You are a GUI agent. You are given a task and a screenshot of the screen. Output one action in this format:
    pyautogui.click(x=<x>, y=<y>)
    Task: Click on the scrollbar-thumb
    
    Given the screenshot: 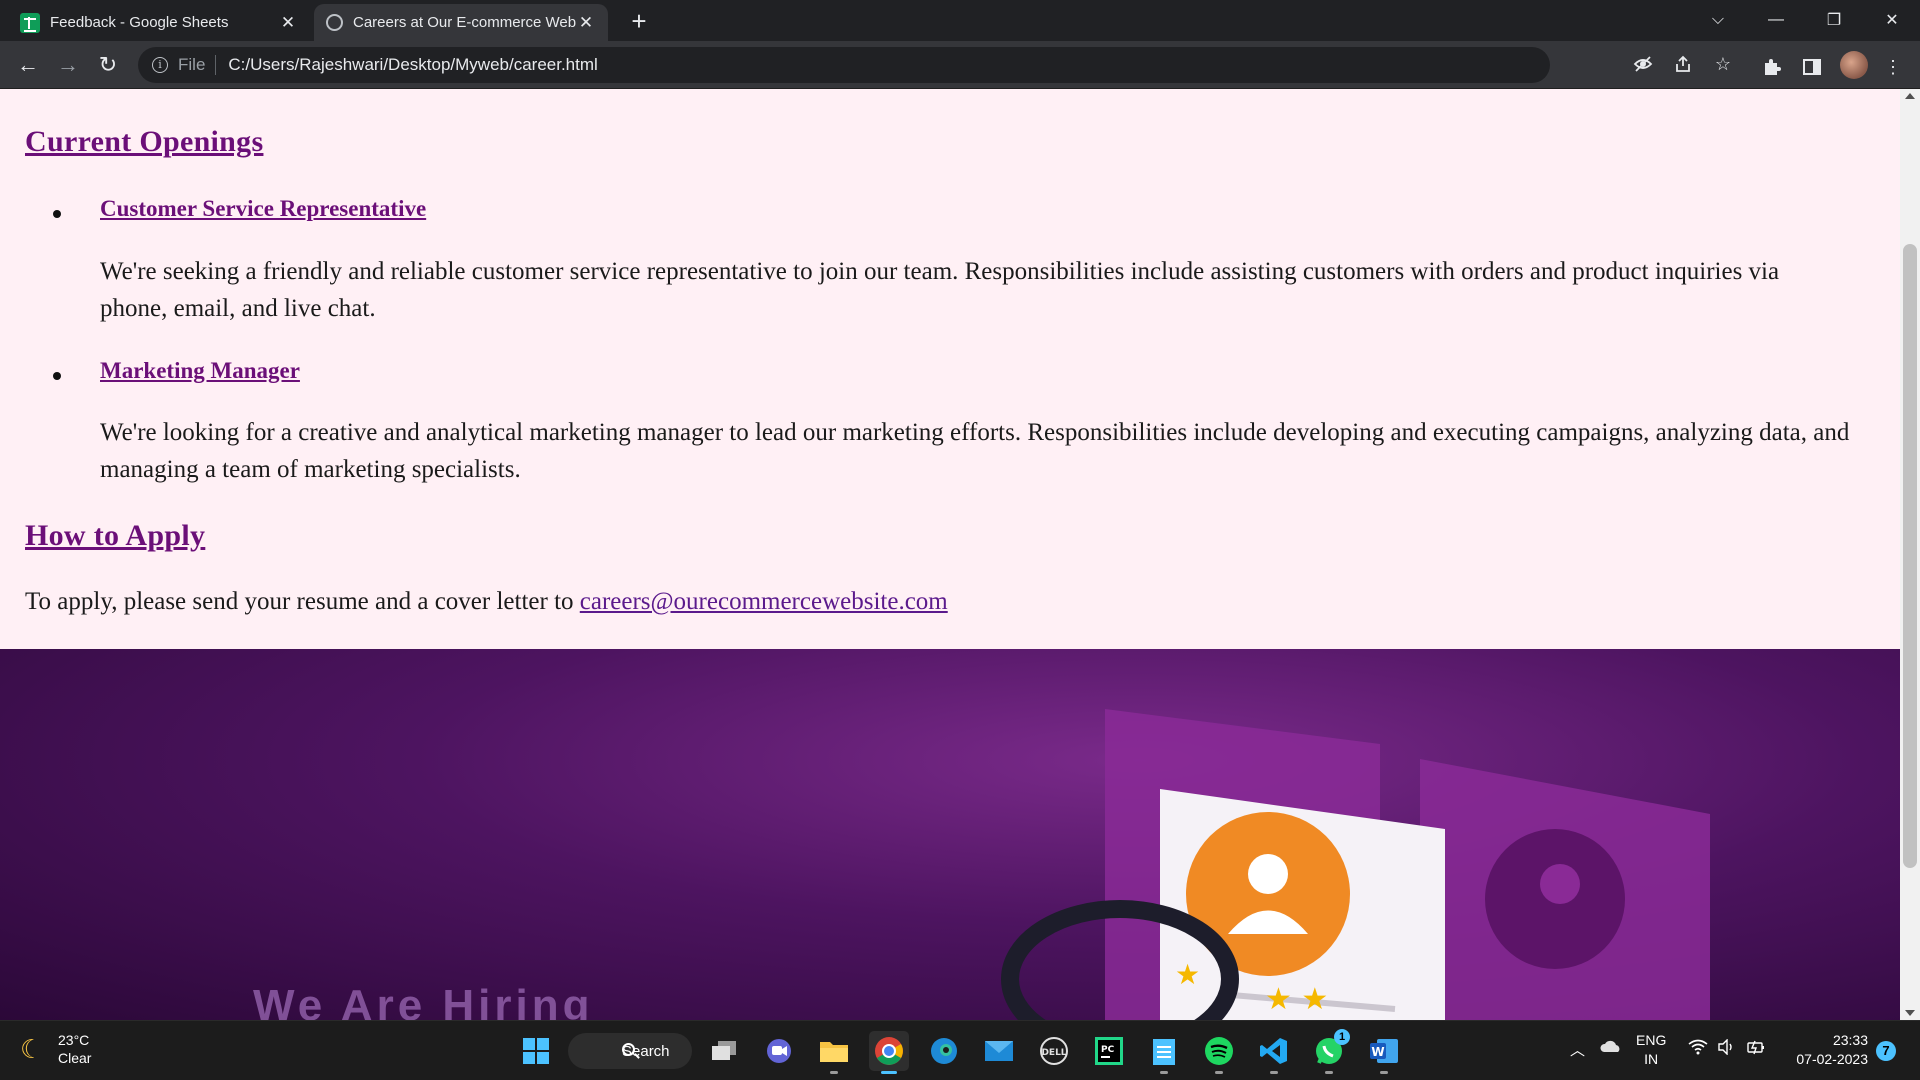 What is the action you would take?
    pyautogui.click(x=1910, y=556)
    